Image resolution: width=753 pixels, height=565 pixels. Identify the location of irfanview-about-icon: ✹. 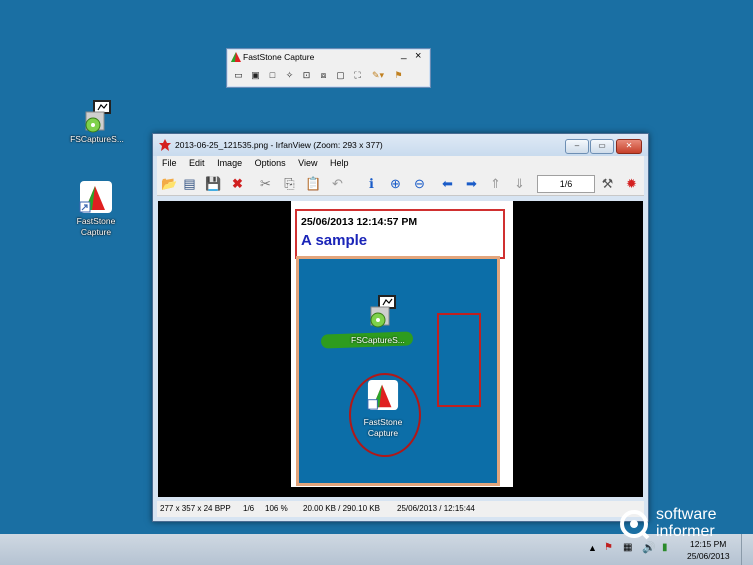
(631, 183).